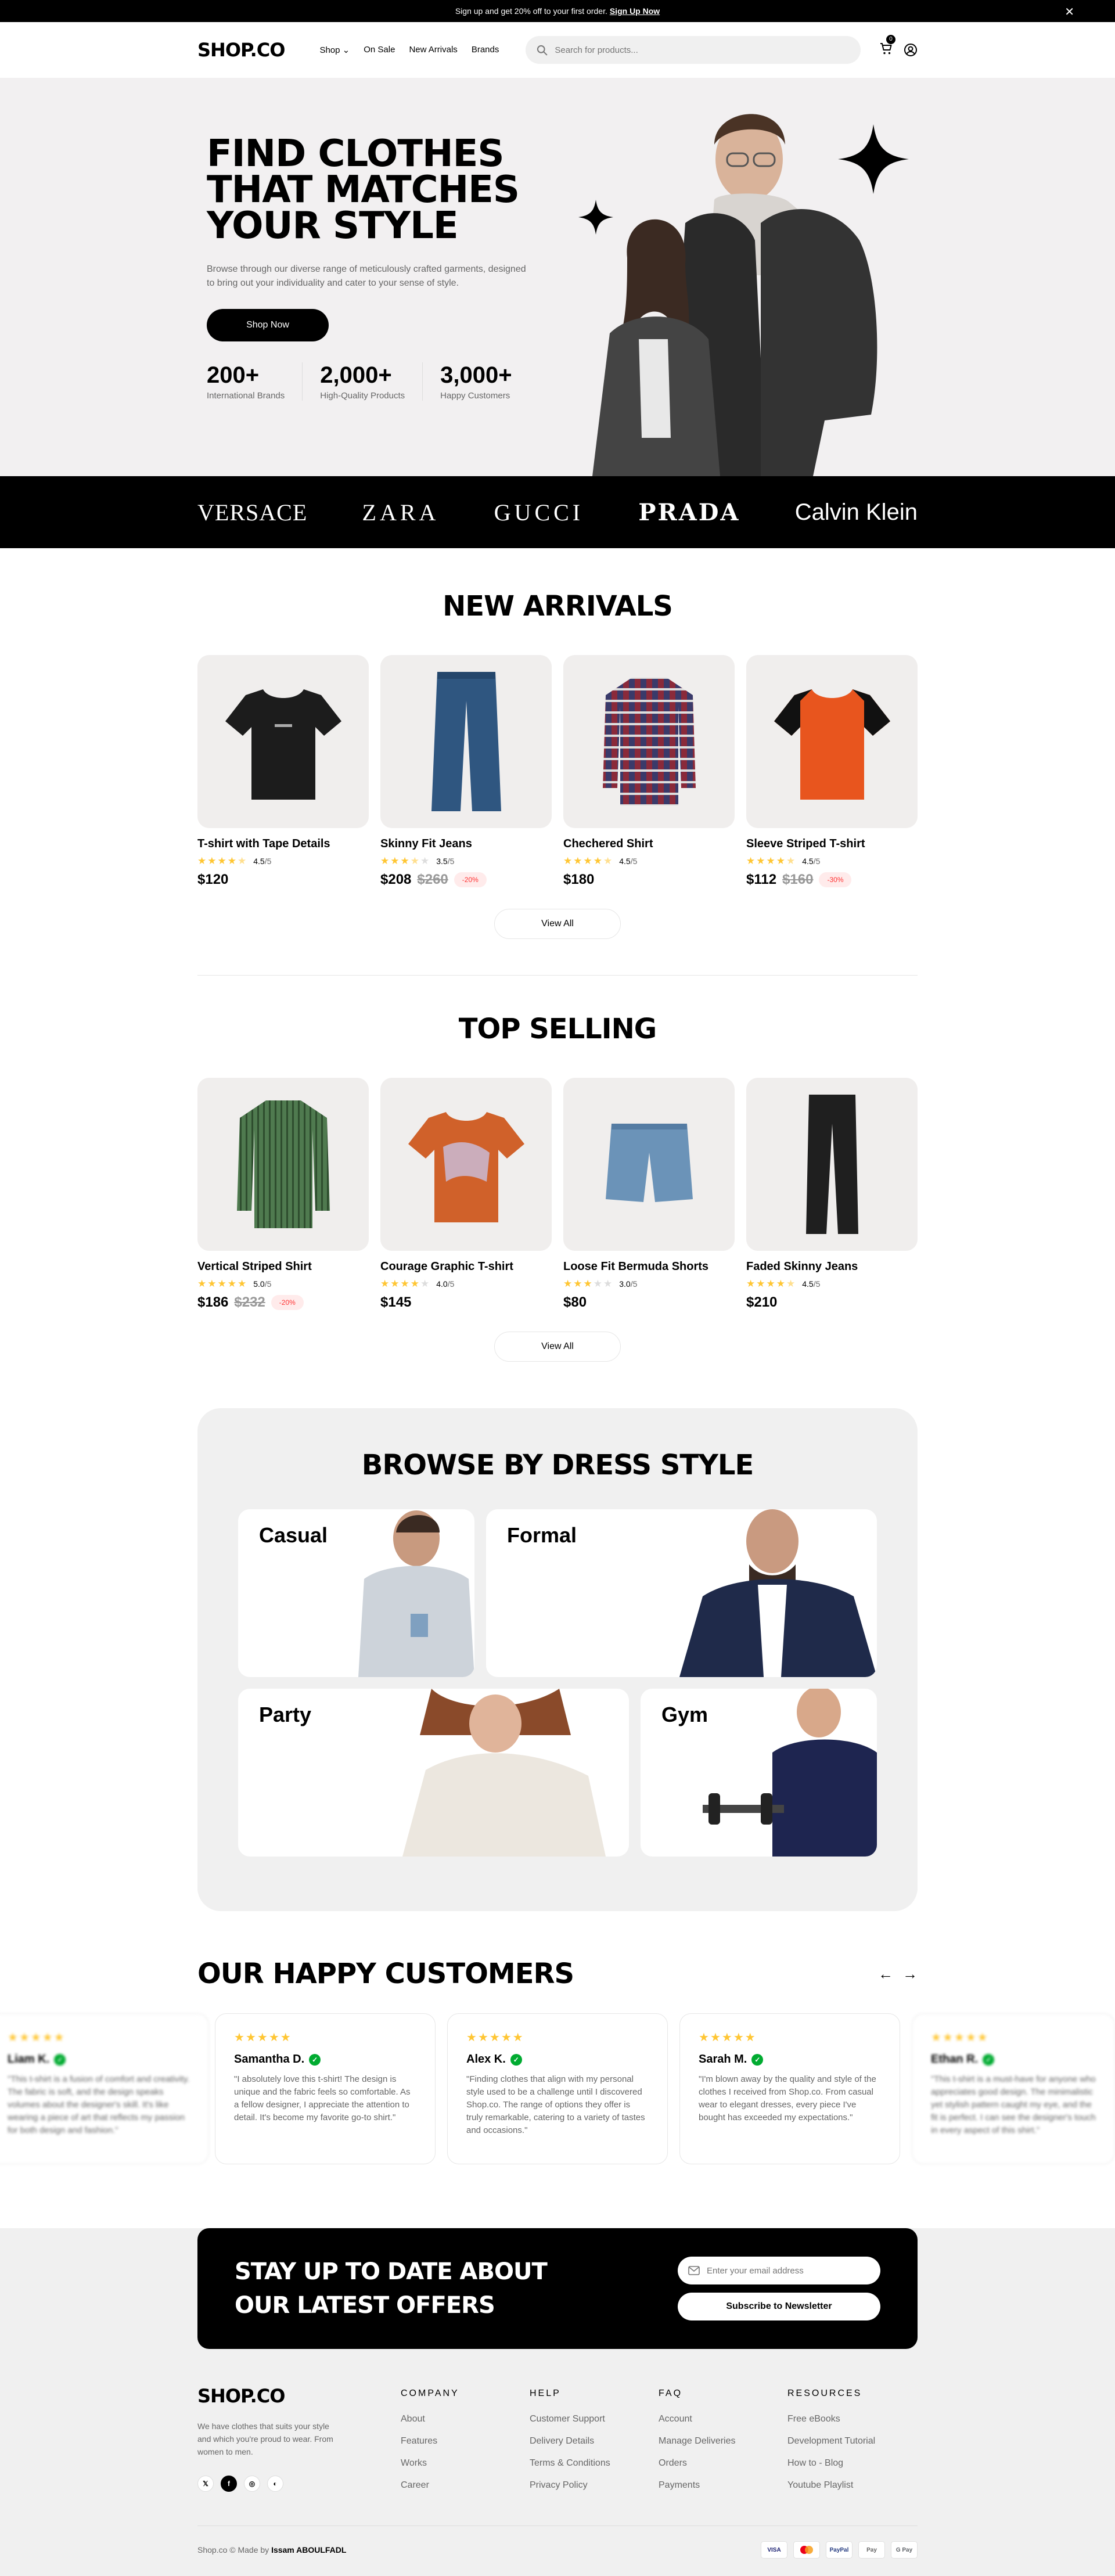  Describe the element at coordinates (252, 512) in the screenshot. I see `brand-versace: VERSACE` at that location.